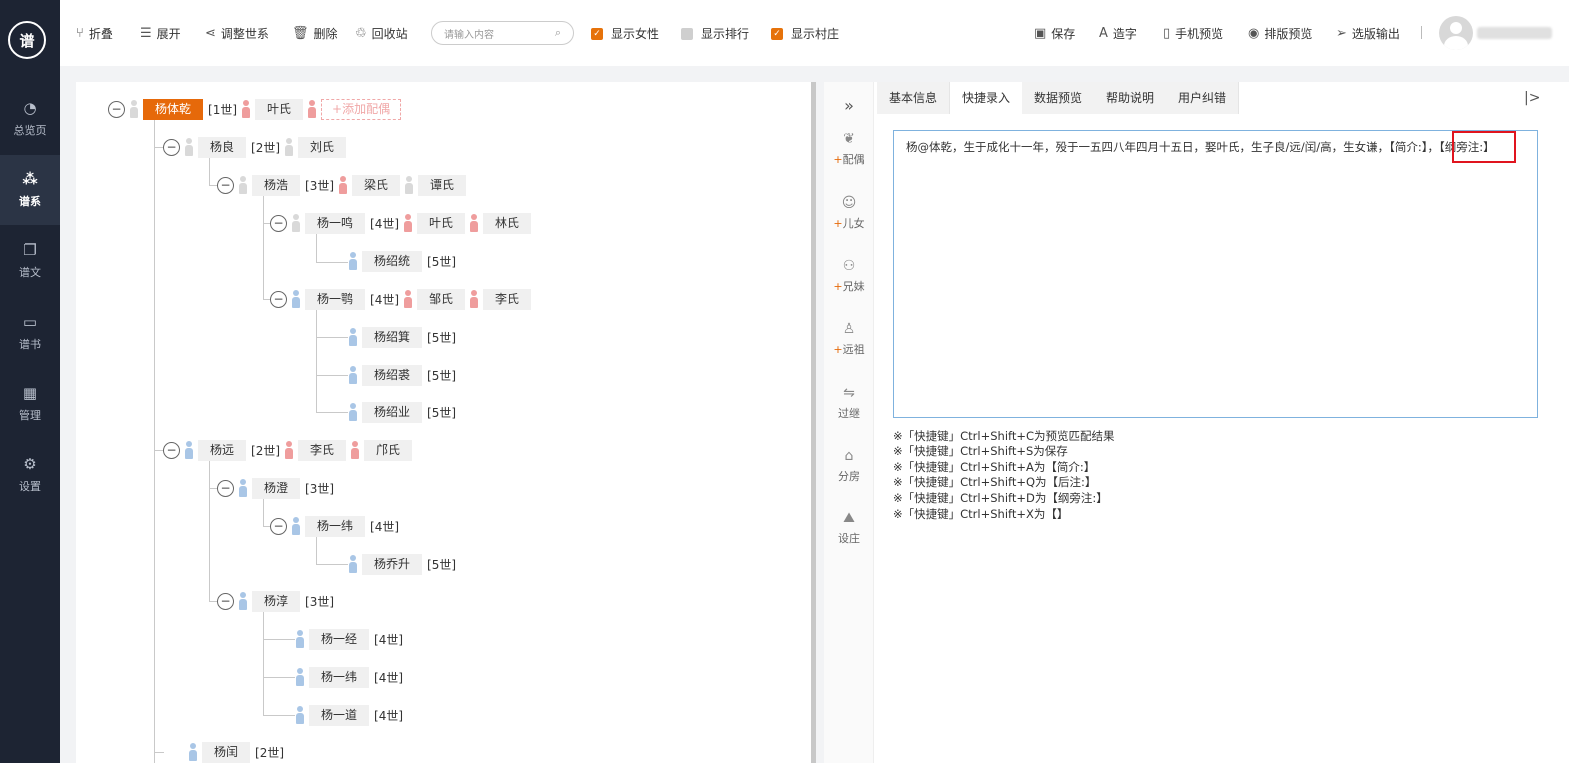  Describe the element at coordinates (361, 109) in the screenshot. I see `add-spouse-button: +添加配偶` at that location.